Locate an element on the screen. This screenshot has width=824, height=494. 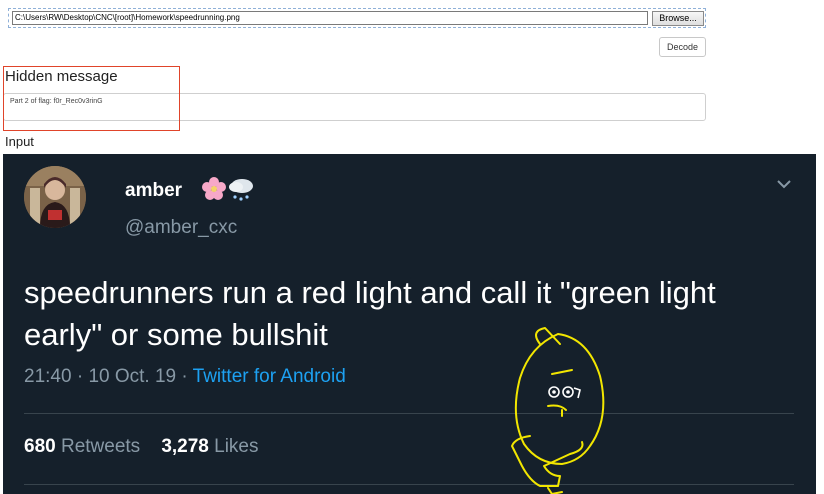
author-handle: @amber_cxc is located at coordinates (181, 228).